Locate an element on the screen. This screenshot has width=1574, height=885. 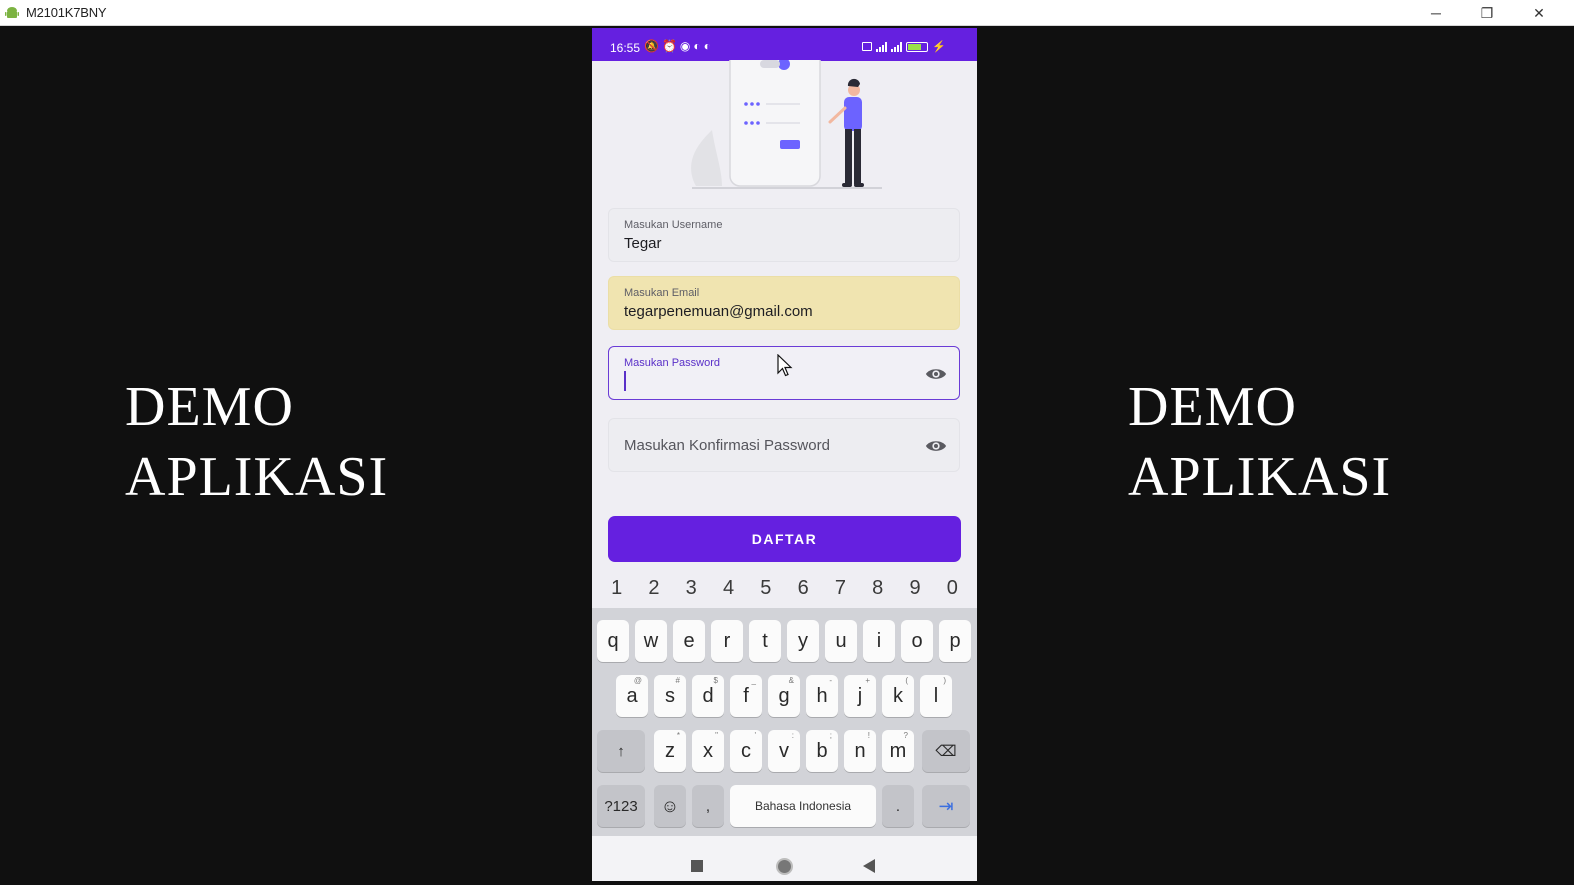
key-2: 2 is located at coordinates (654, 588).